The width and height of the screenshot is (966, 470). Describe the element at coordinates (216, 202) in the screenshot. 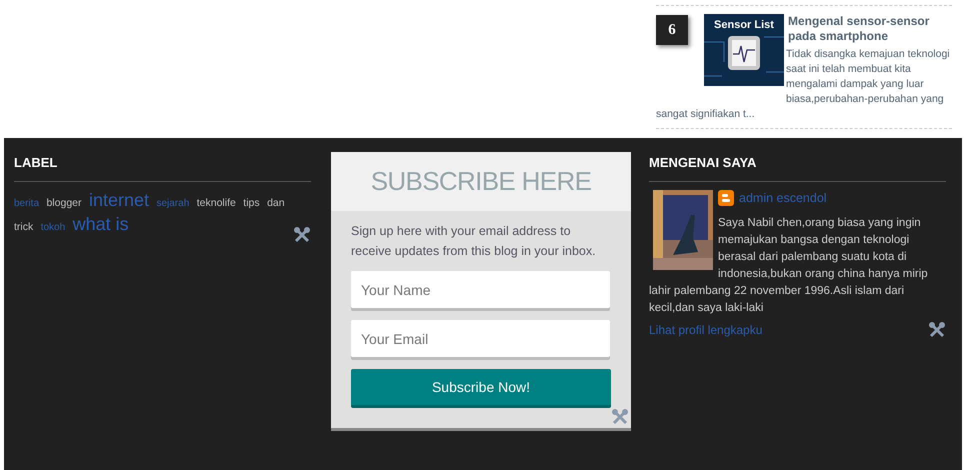

I see `label-link: teknolife` at that location.